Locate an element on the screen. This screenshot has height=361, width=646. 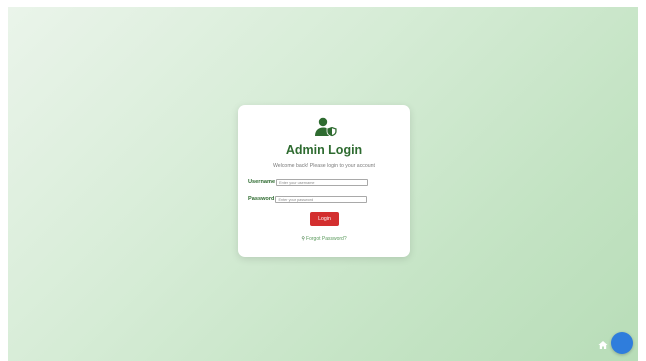
username-label: Username is located at coordinates (262, 182).